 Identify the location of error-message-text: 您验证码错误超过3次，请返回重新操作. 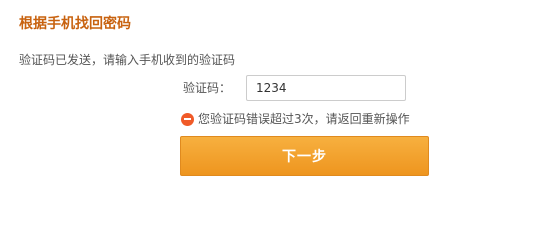
(304, 119).